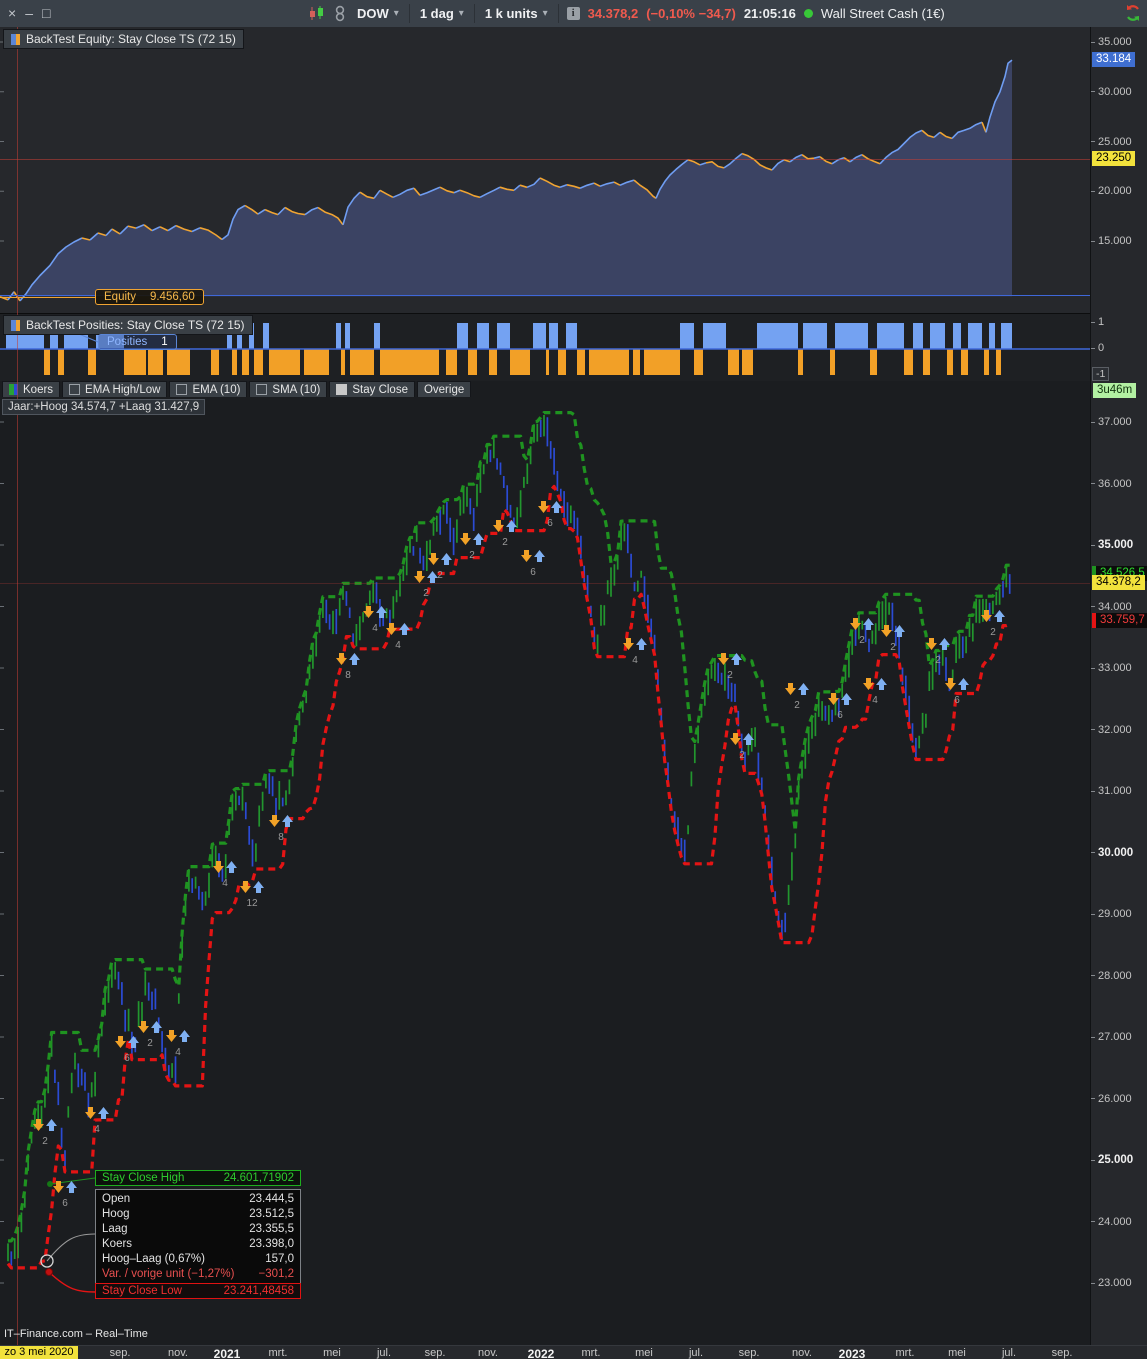  What do you see at coordinates (31, 389) in the screenshot?
I see `legend-item-koers: Koers` at bounding box center [31, 389].